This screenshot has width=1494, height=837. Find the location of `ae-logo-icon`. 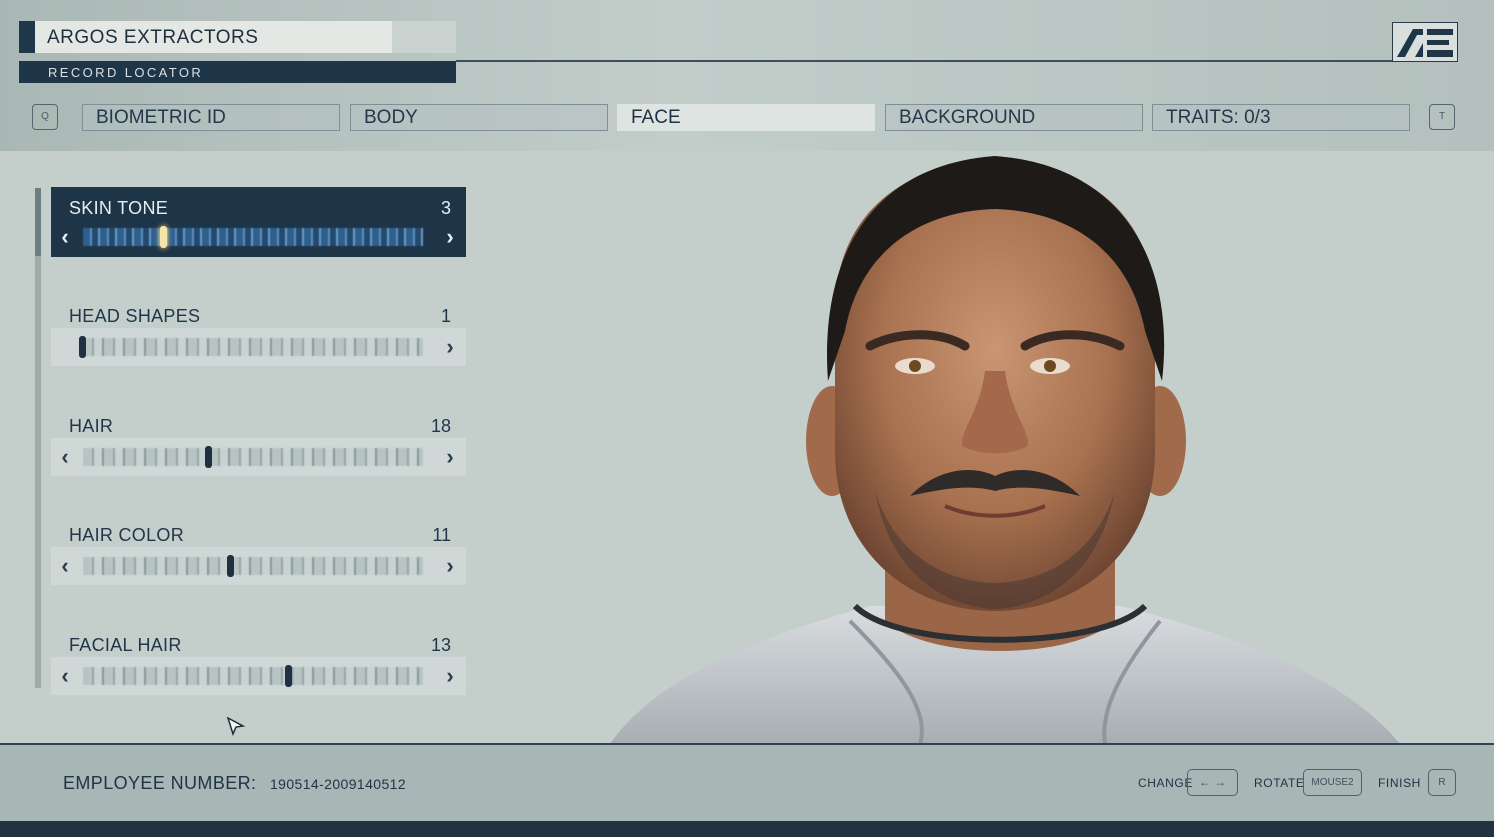

ae-logo-icon is located at coordinates (1425, 42).